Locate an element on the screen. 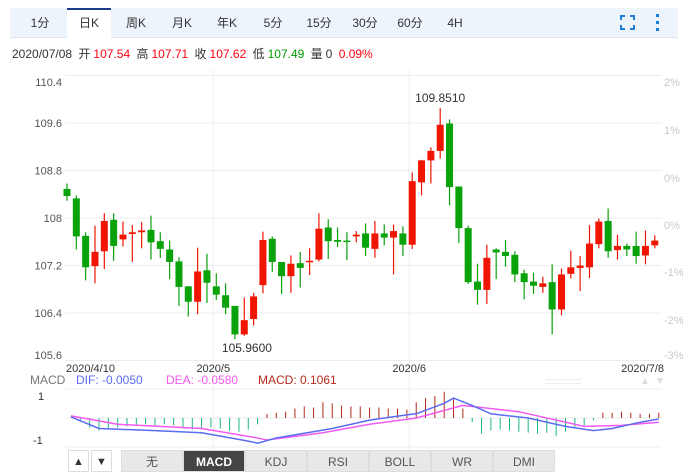 The width and height of the screenshot is (691, 473). dea-line is located at coordinates (364, 422).